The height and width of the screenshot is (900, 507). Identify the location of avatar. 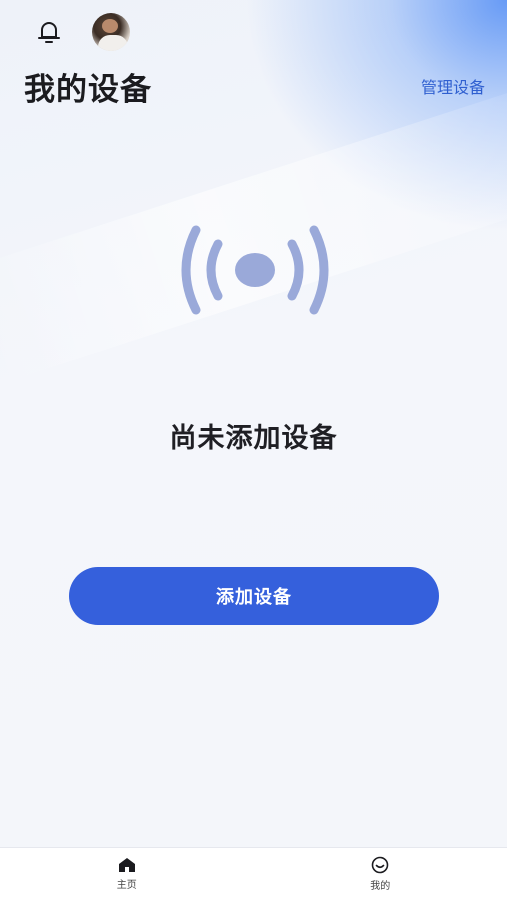
(111, 32).